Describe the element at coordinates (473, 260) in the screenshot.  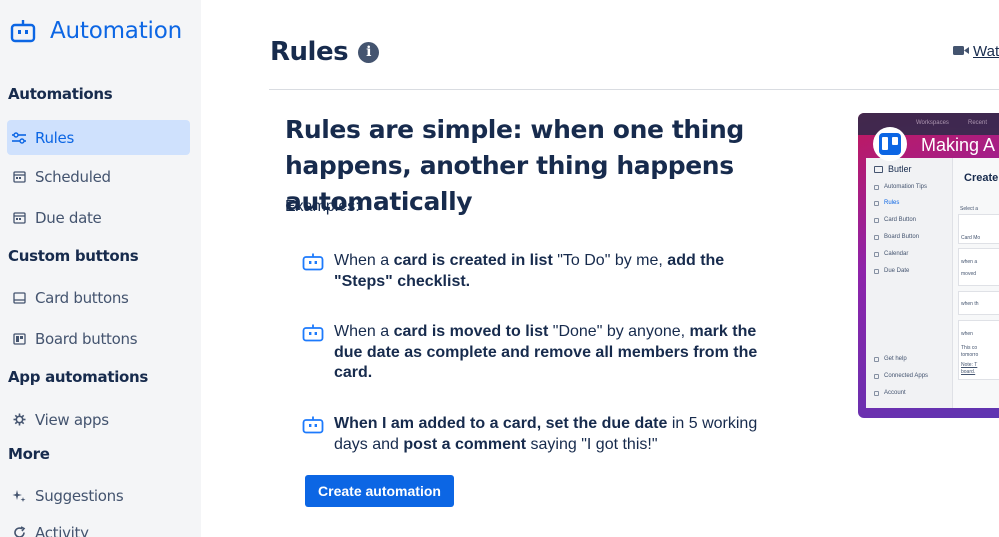
I see `example-text-emphasis: card is created in list` at that location.